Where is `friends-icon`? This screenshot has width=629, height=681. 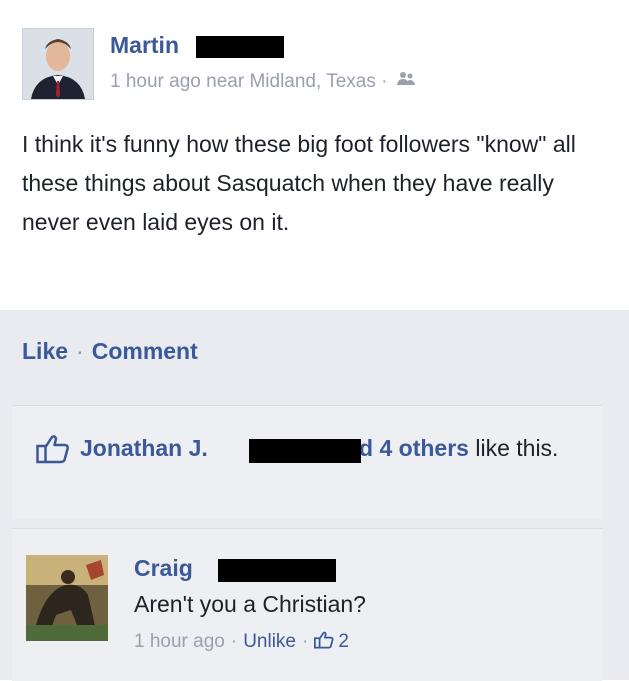 friends-icon is located at coordinates (405, 82).